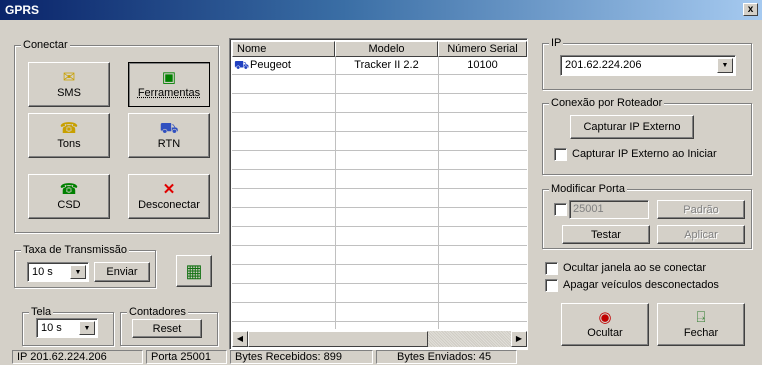 The width and height of the screenshot is (762, 365). What do you see at coordinates (186, 357) in the screenshot?
I see `status-porta: Porta 25001` at bounding box center [186, 357].